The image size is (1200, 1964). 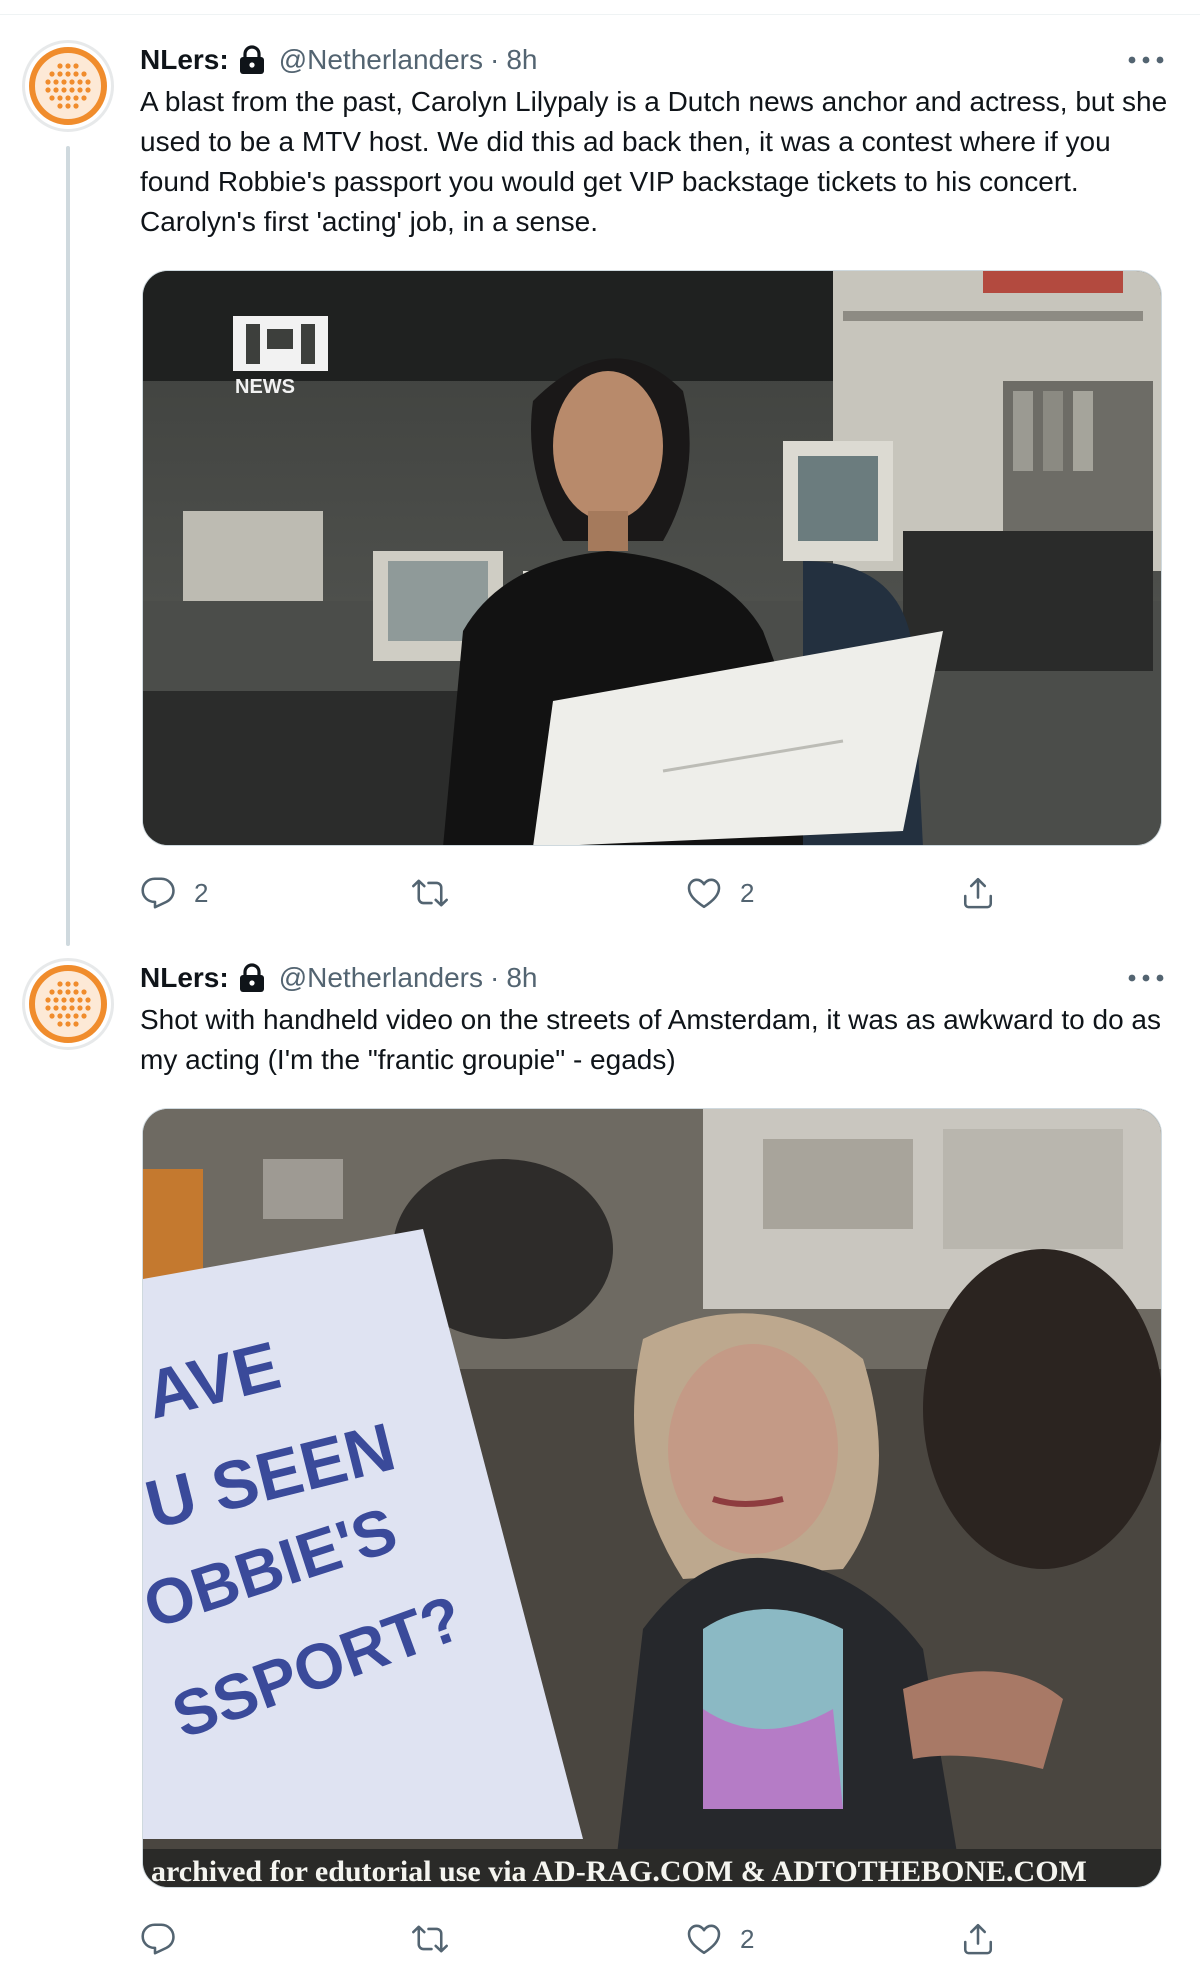 What do you see at coordinates (600, 14) in the screenshot?
I see `top-divider` at bounding box center [600, 14].